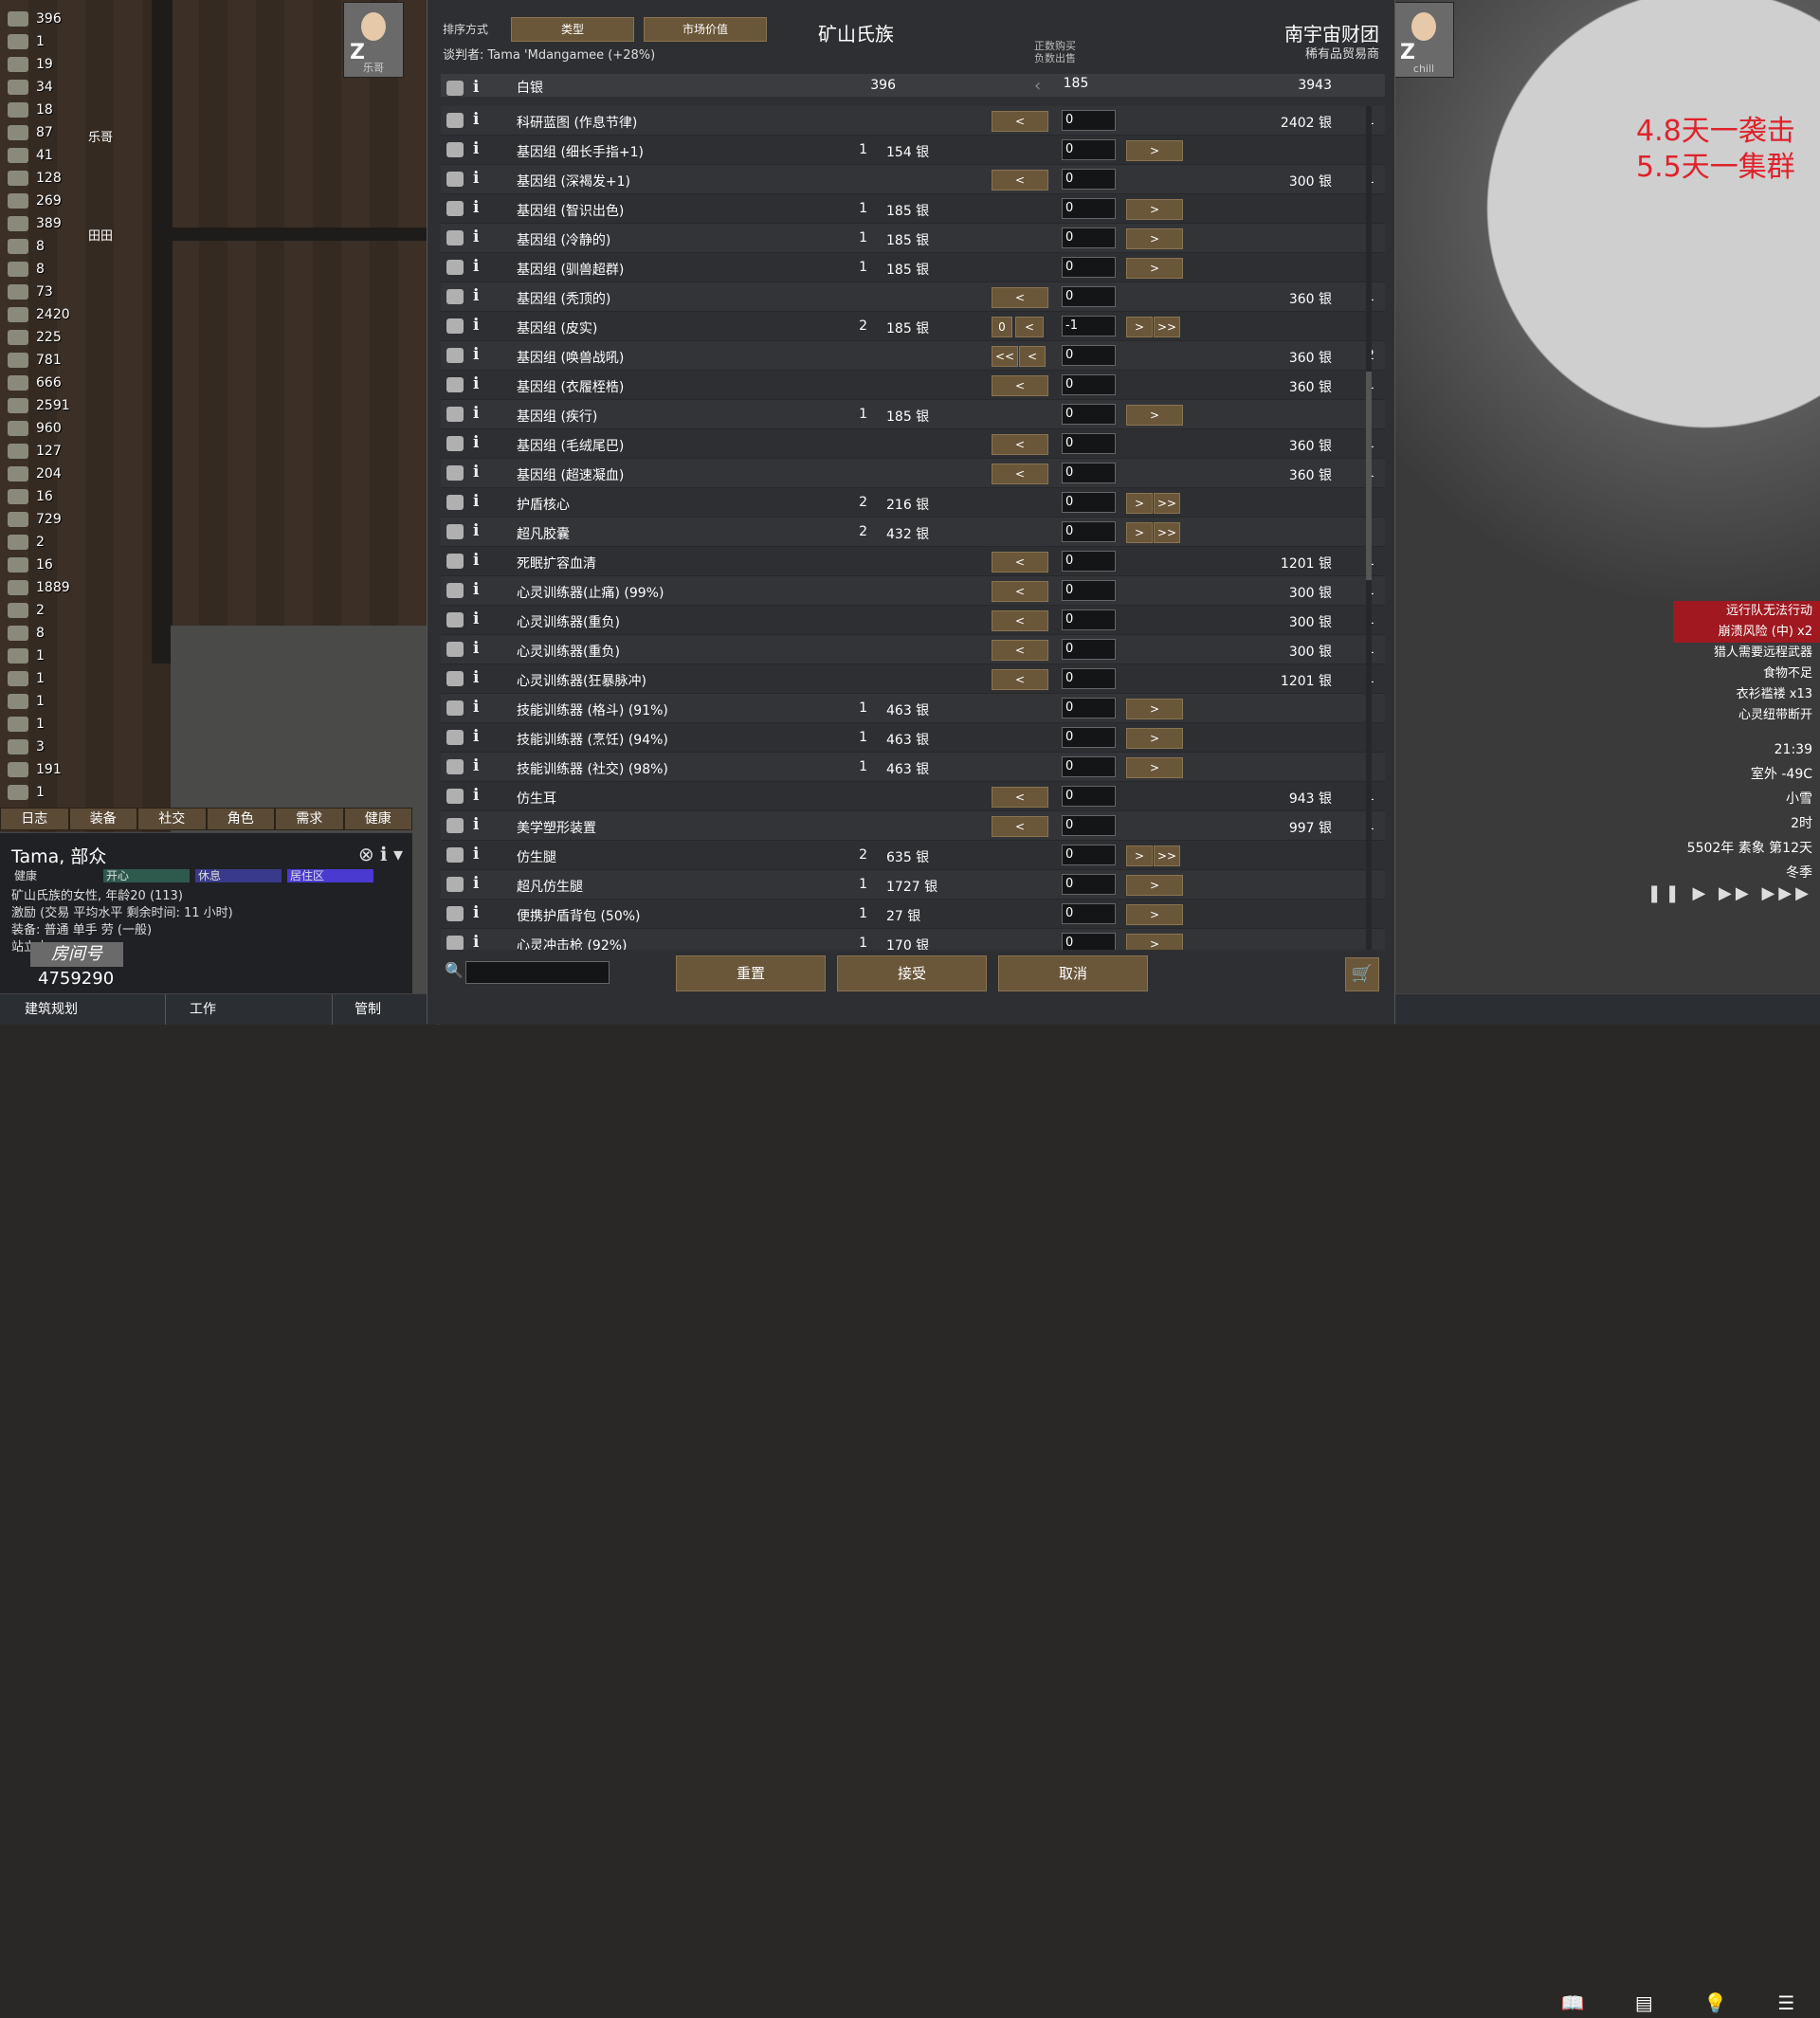 This screenshot has height=2018, width=1820. What do you see at coordinates (1746, 632) in the screenshot?
I see `alert-item: 崩溃风险 (中) x2` at bounding box center [1746, 632].